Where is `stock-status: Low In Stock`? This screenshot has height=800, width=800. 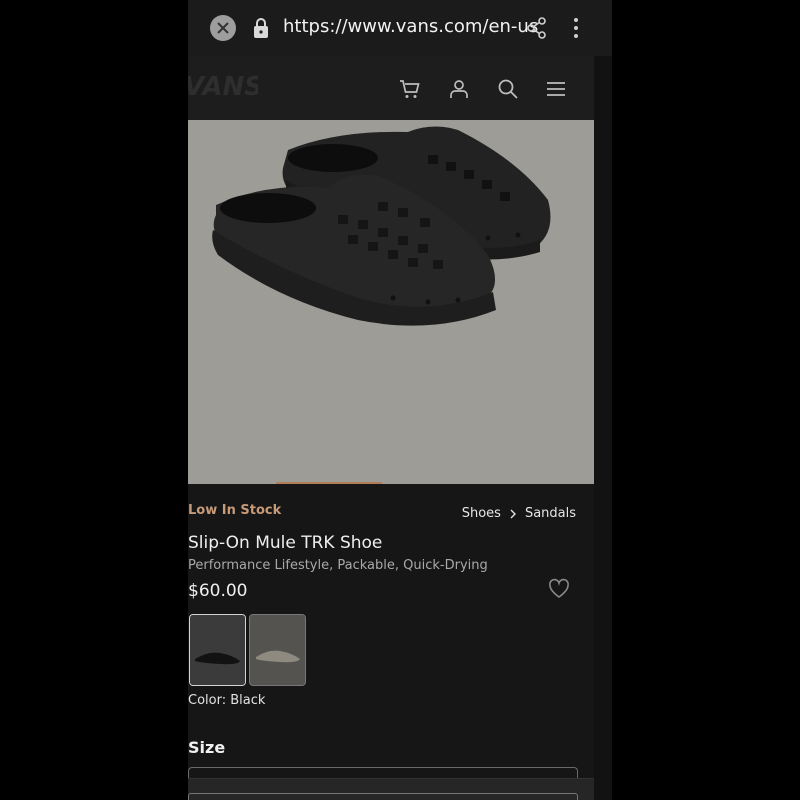 stock-status: Low In Stock is located at coordinates (235, 510).